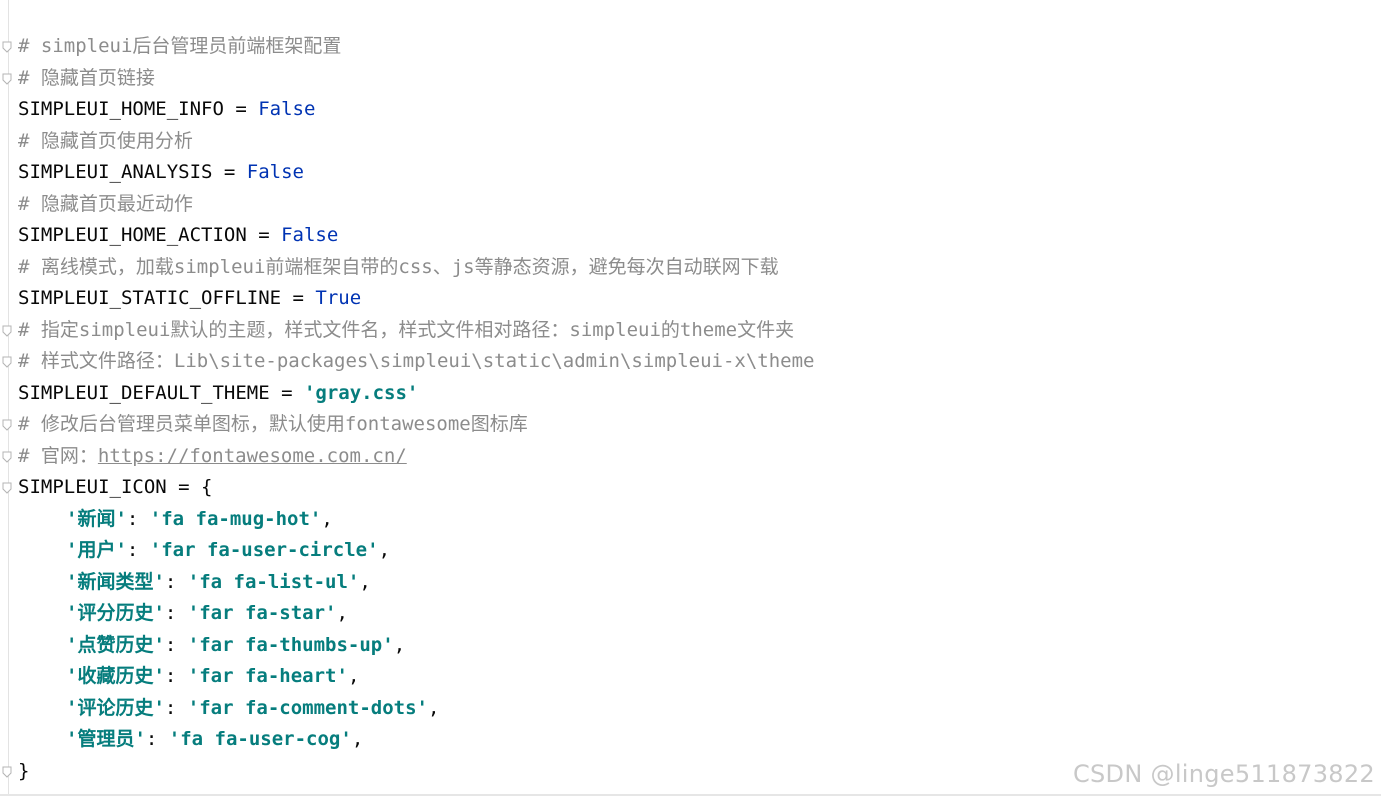 This screenshot has height=796, width=1381. What do you see at coordinates (86, 77) in the screenshot?
I see `code-comment: # 隐藏首页链接` at bounding box center [86, 77].